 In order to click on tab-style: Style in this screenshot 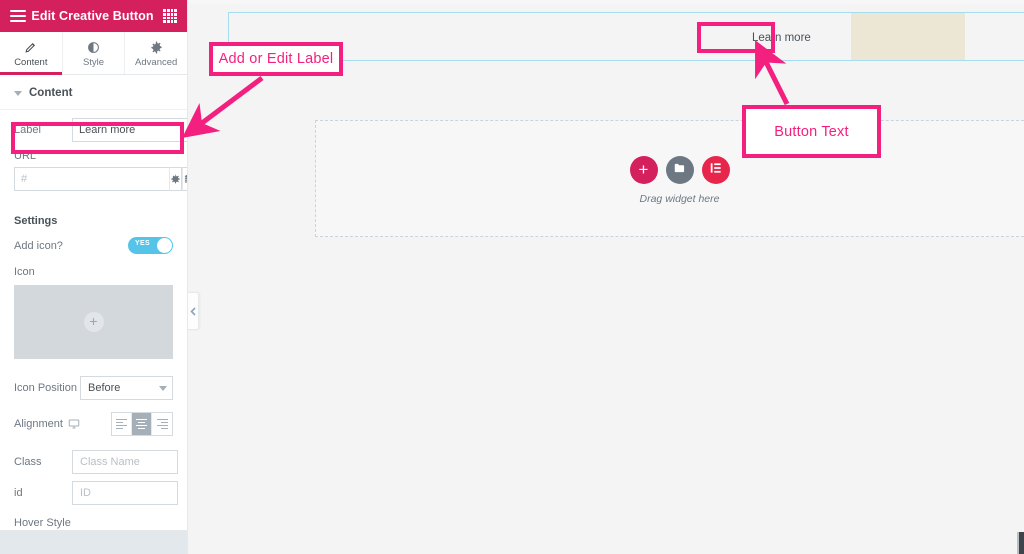, I will do `click(94, 53)`.